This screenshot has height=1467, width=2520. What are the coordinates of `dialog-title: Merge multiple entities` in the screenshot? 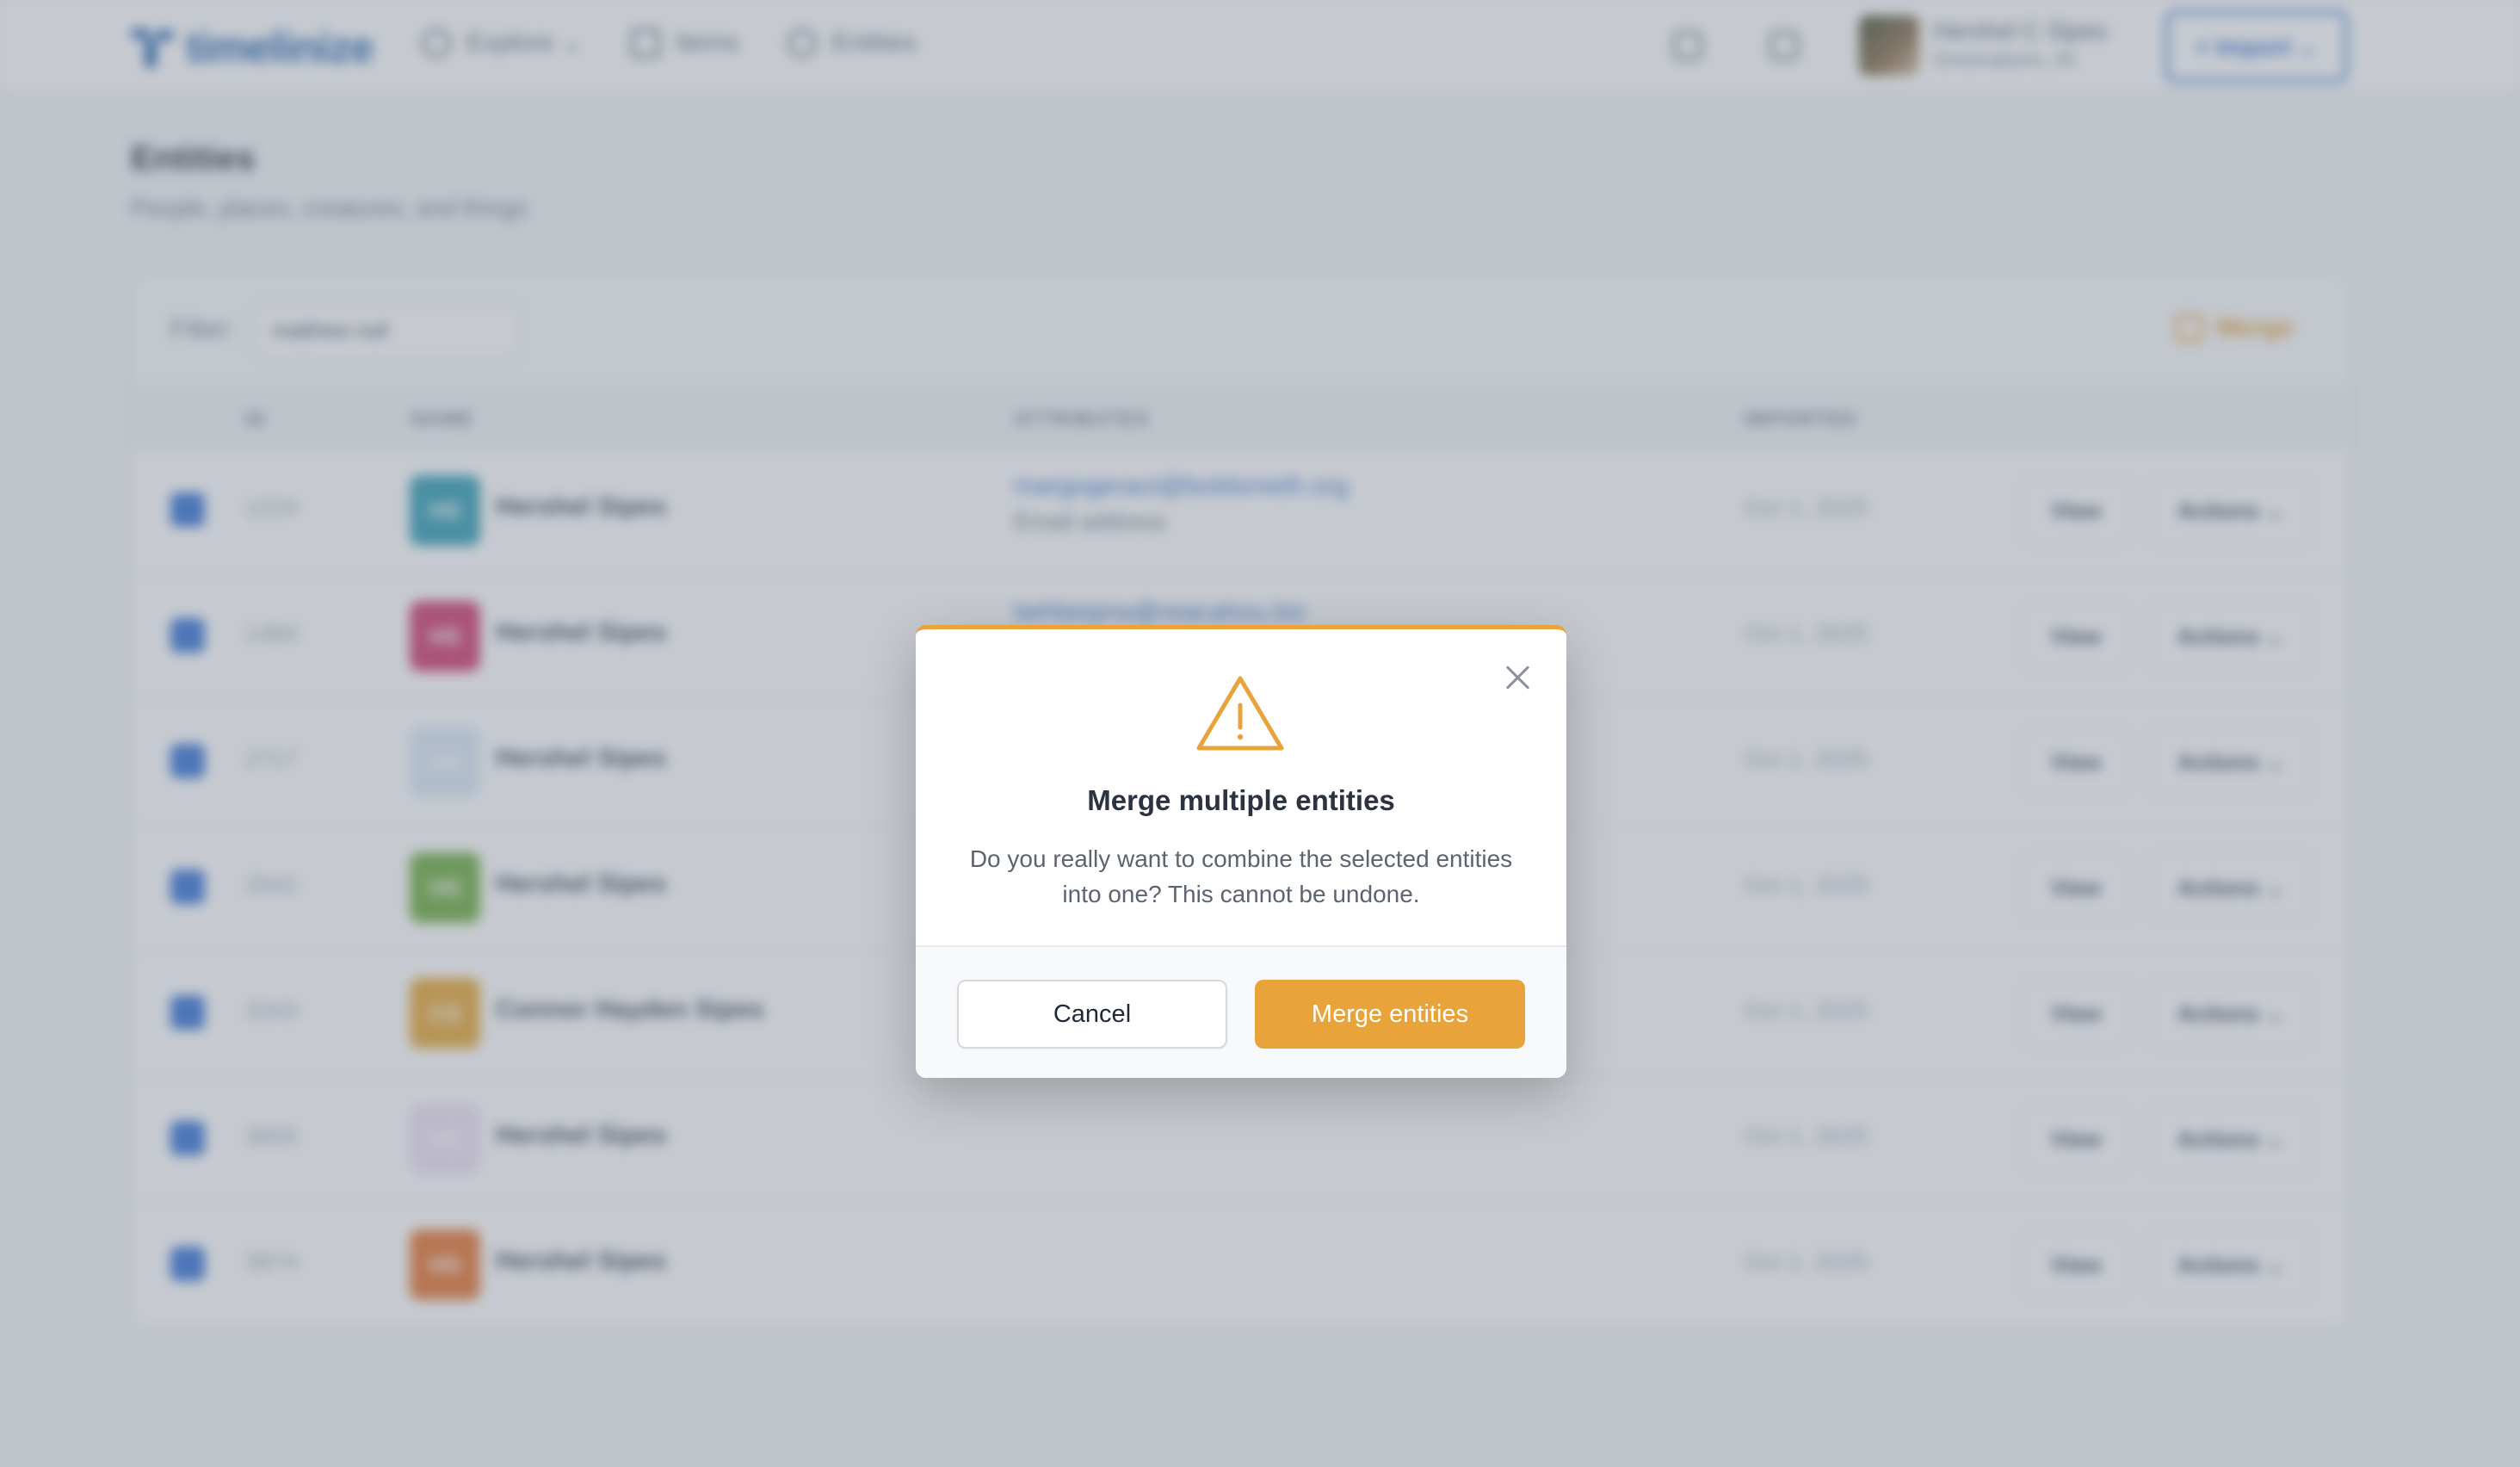 It's located at (1241, 800).